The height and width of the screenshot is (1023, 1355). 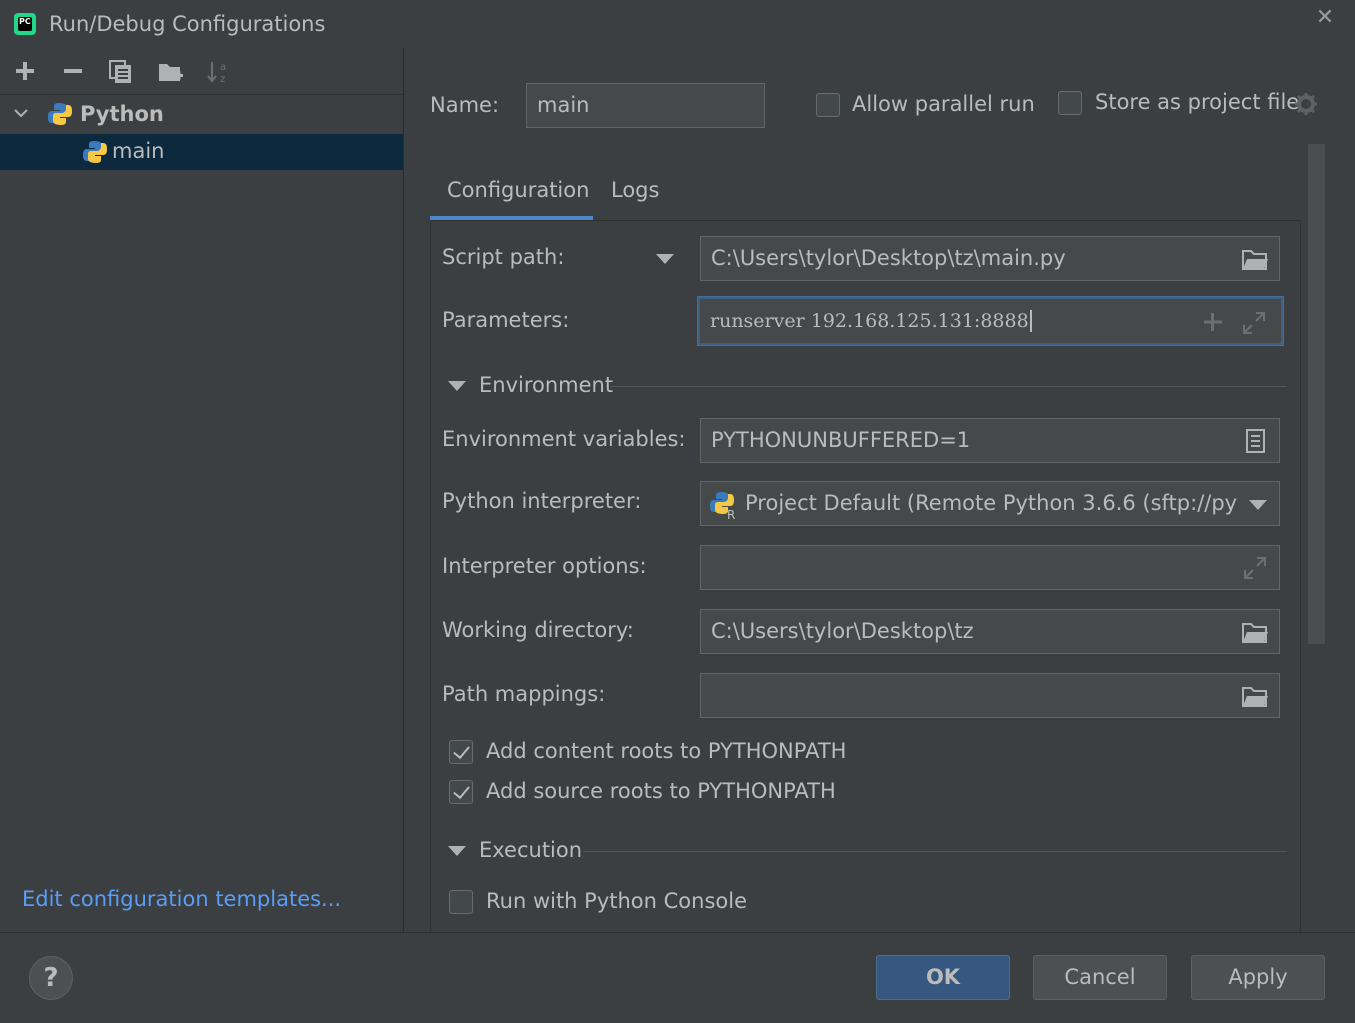 What do you see at coordinates (888, 258) in the screenshot?
I see `script-path-value: C:\Users\tylor\Desktop\tz\main.py` at bounding box center [888, 258].